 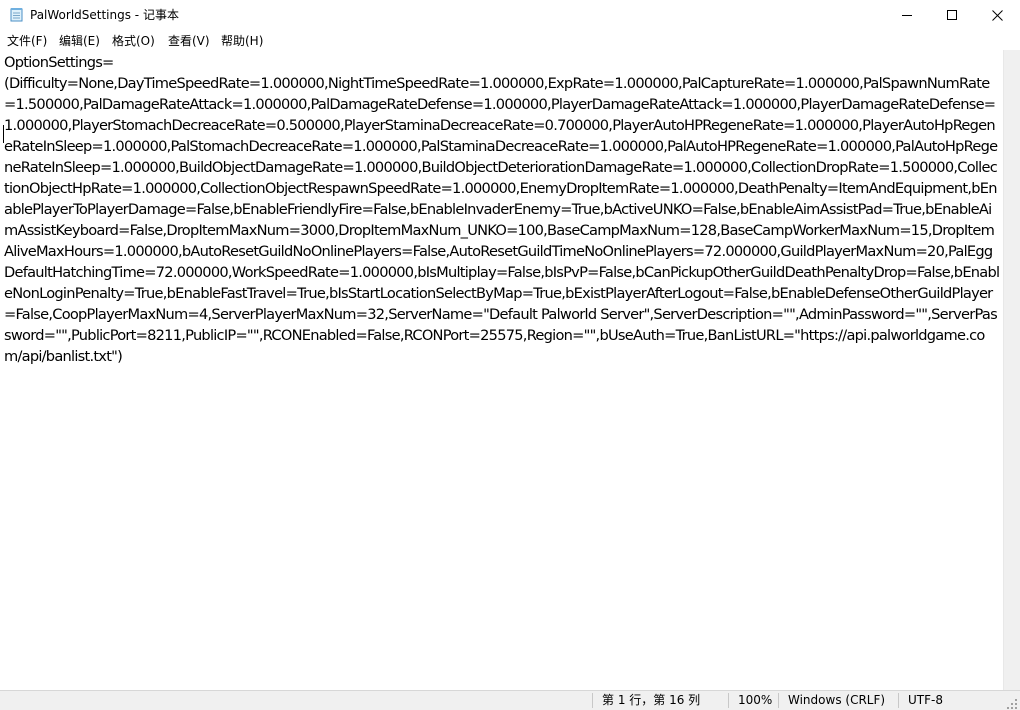 I want to click on close-icon, so click(x=997, y=15).